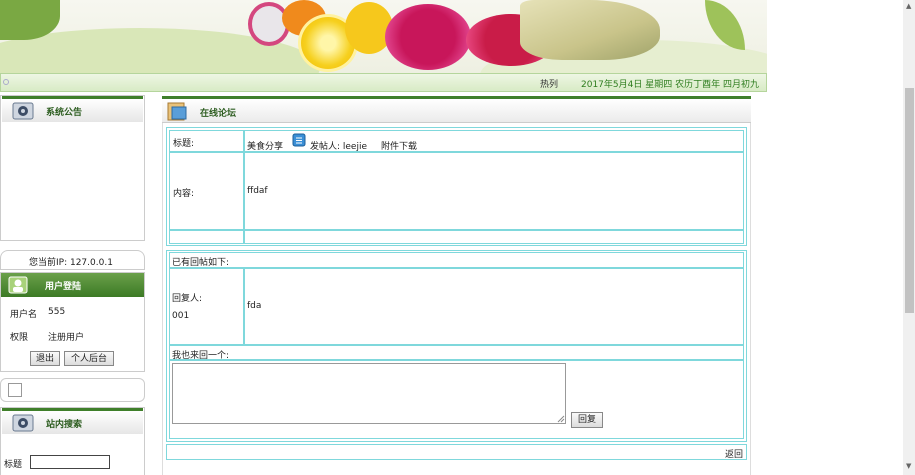 The height and width of the screenshot is (475, 915). What do you see at coordinates (456, 109) in the screenshot?
I see `forum-header: 在线论坛` at bounding box center [456, 109].